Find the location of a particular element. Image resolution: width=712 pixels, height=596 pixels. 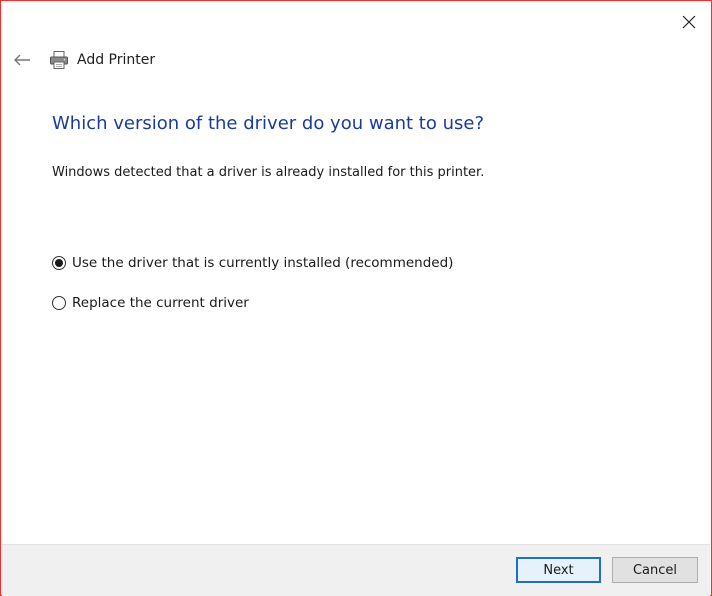

option-replace-driver: Replace the current driver is located at coordinates (150, 303).